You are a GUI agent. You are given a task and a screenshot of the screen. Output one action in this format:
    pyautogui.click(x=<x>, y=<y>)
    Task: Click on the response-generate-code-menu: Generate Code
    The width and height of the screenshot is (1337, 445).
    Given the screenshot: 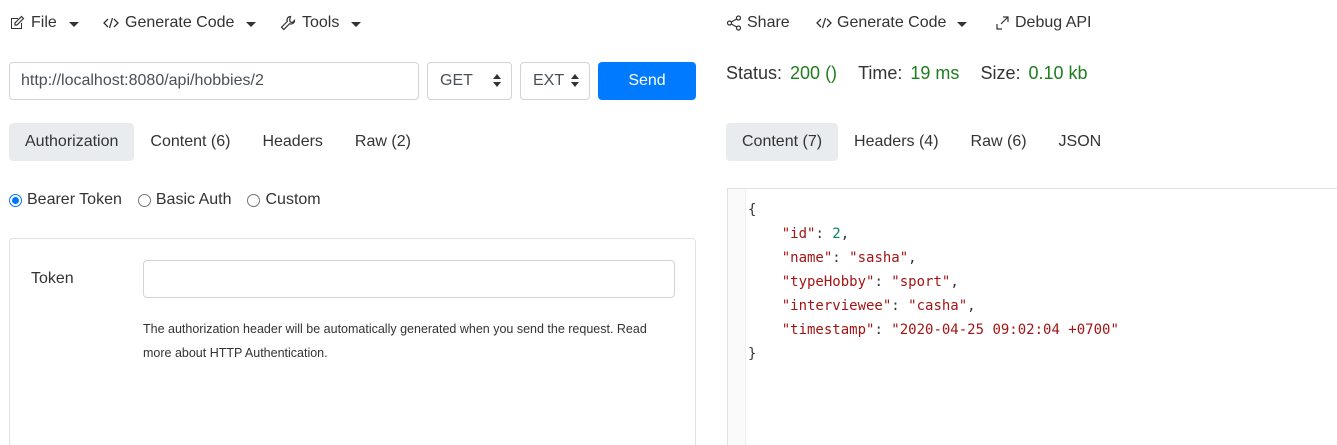 What is the action you would take?
    pyautogui.click(x=892, y=23)
    